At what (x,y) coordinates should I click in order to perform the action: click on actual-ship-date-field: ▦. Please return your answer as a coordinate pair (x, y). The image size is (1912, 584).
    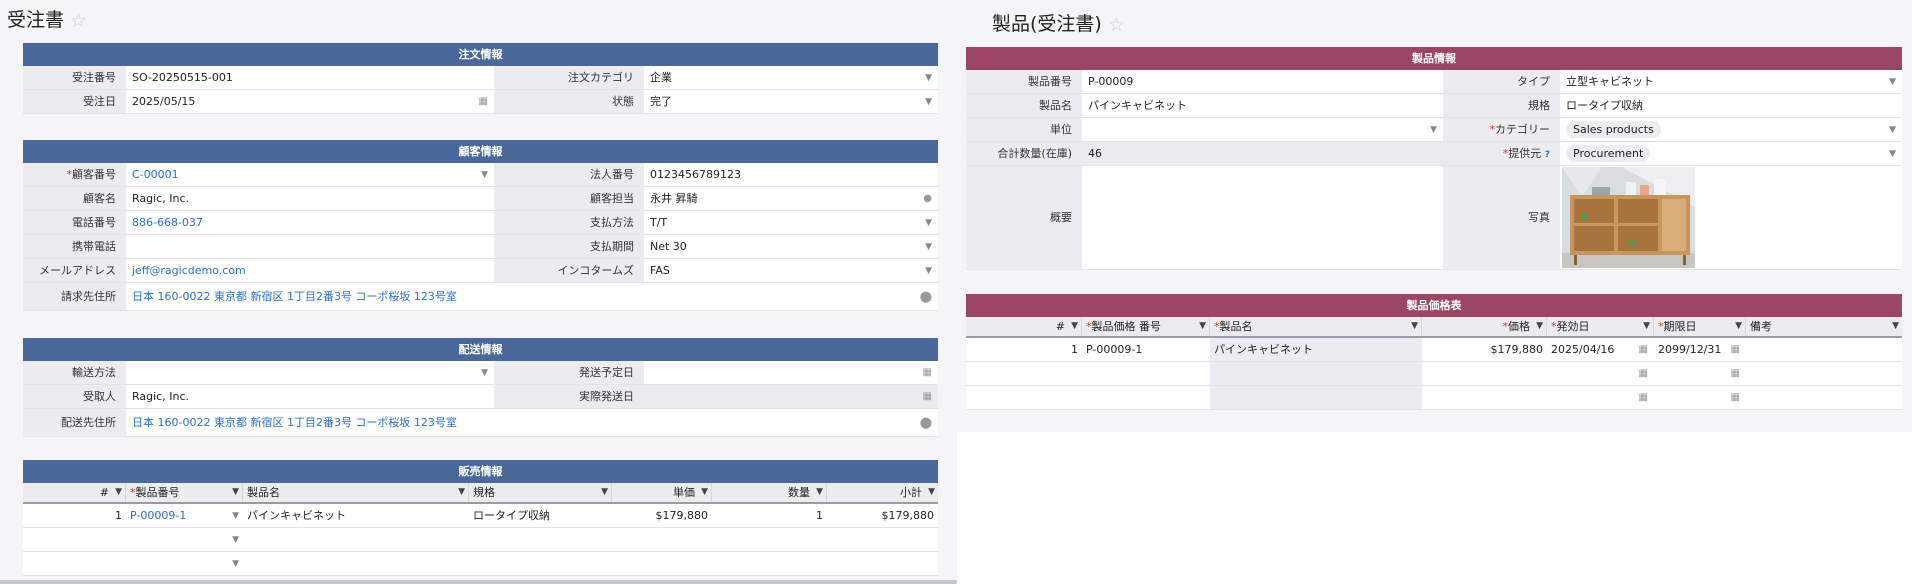
    Looking at the image, I should click on (791, 396).